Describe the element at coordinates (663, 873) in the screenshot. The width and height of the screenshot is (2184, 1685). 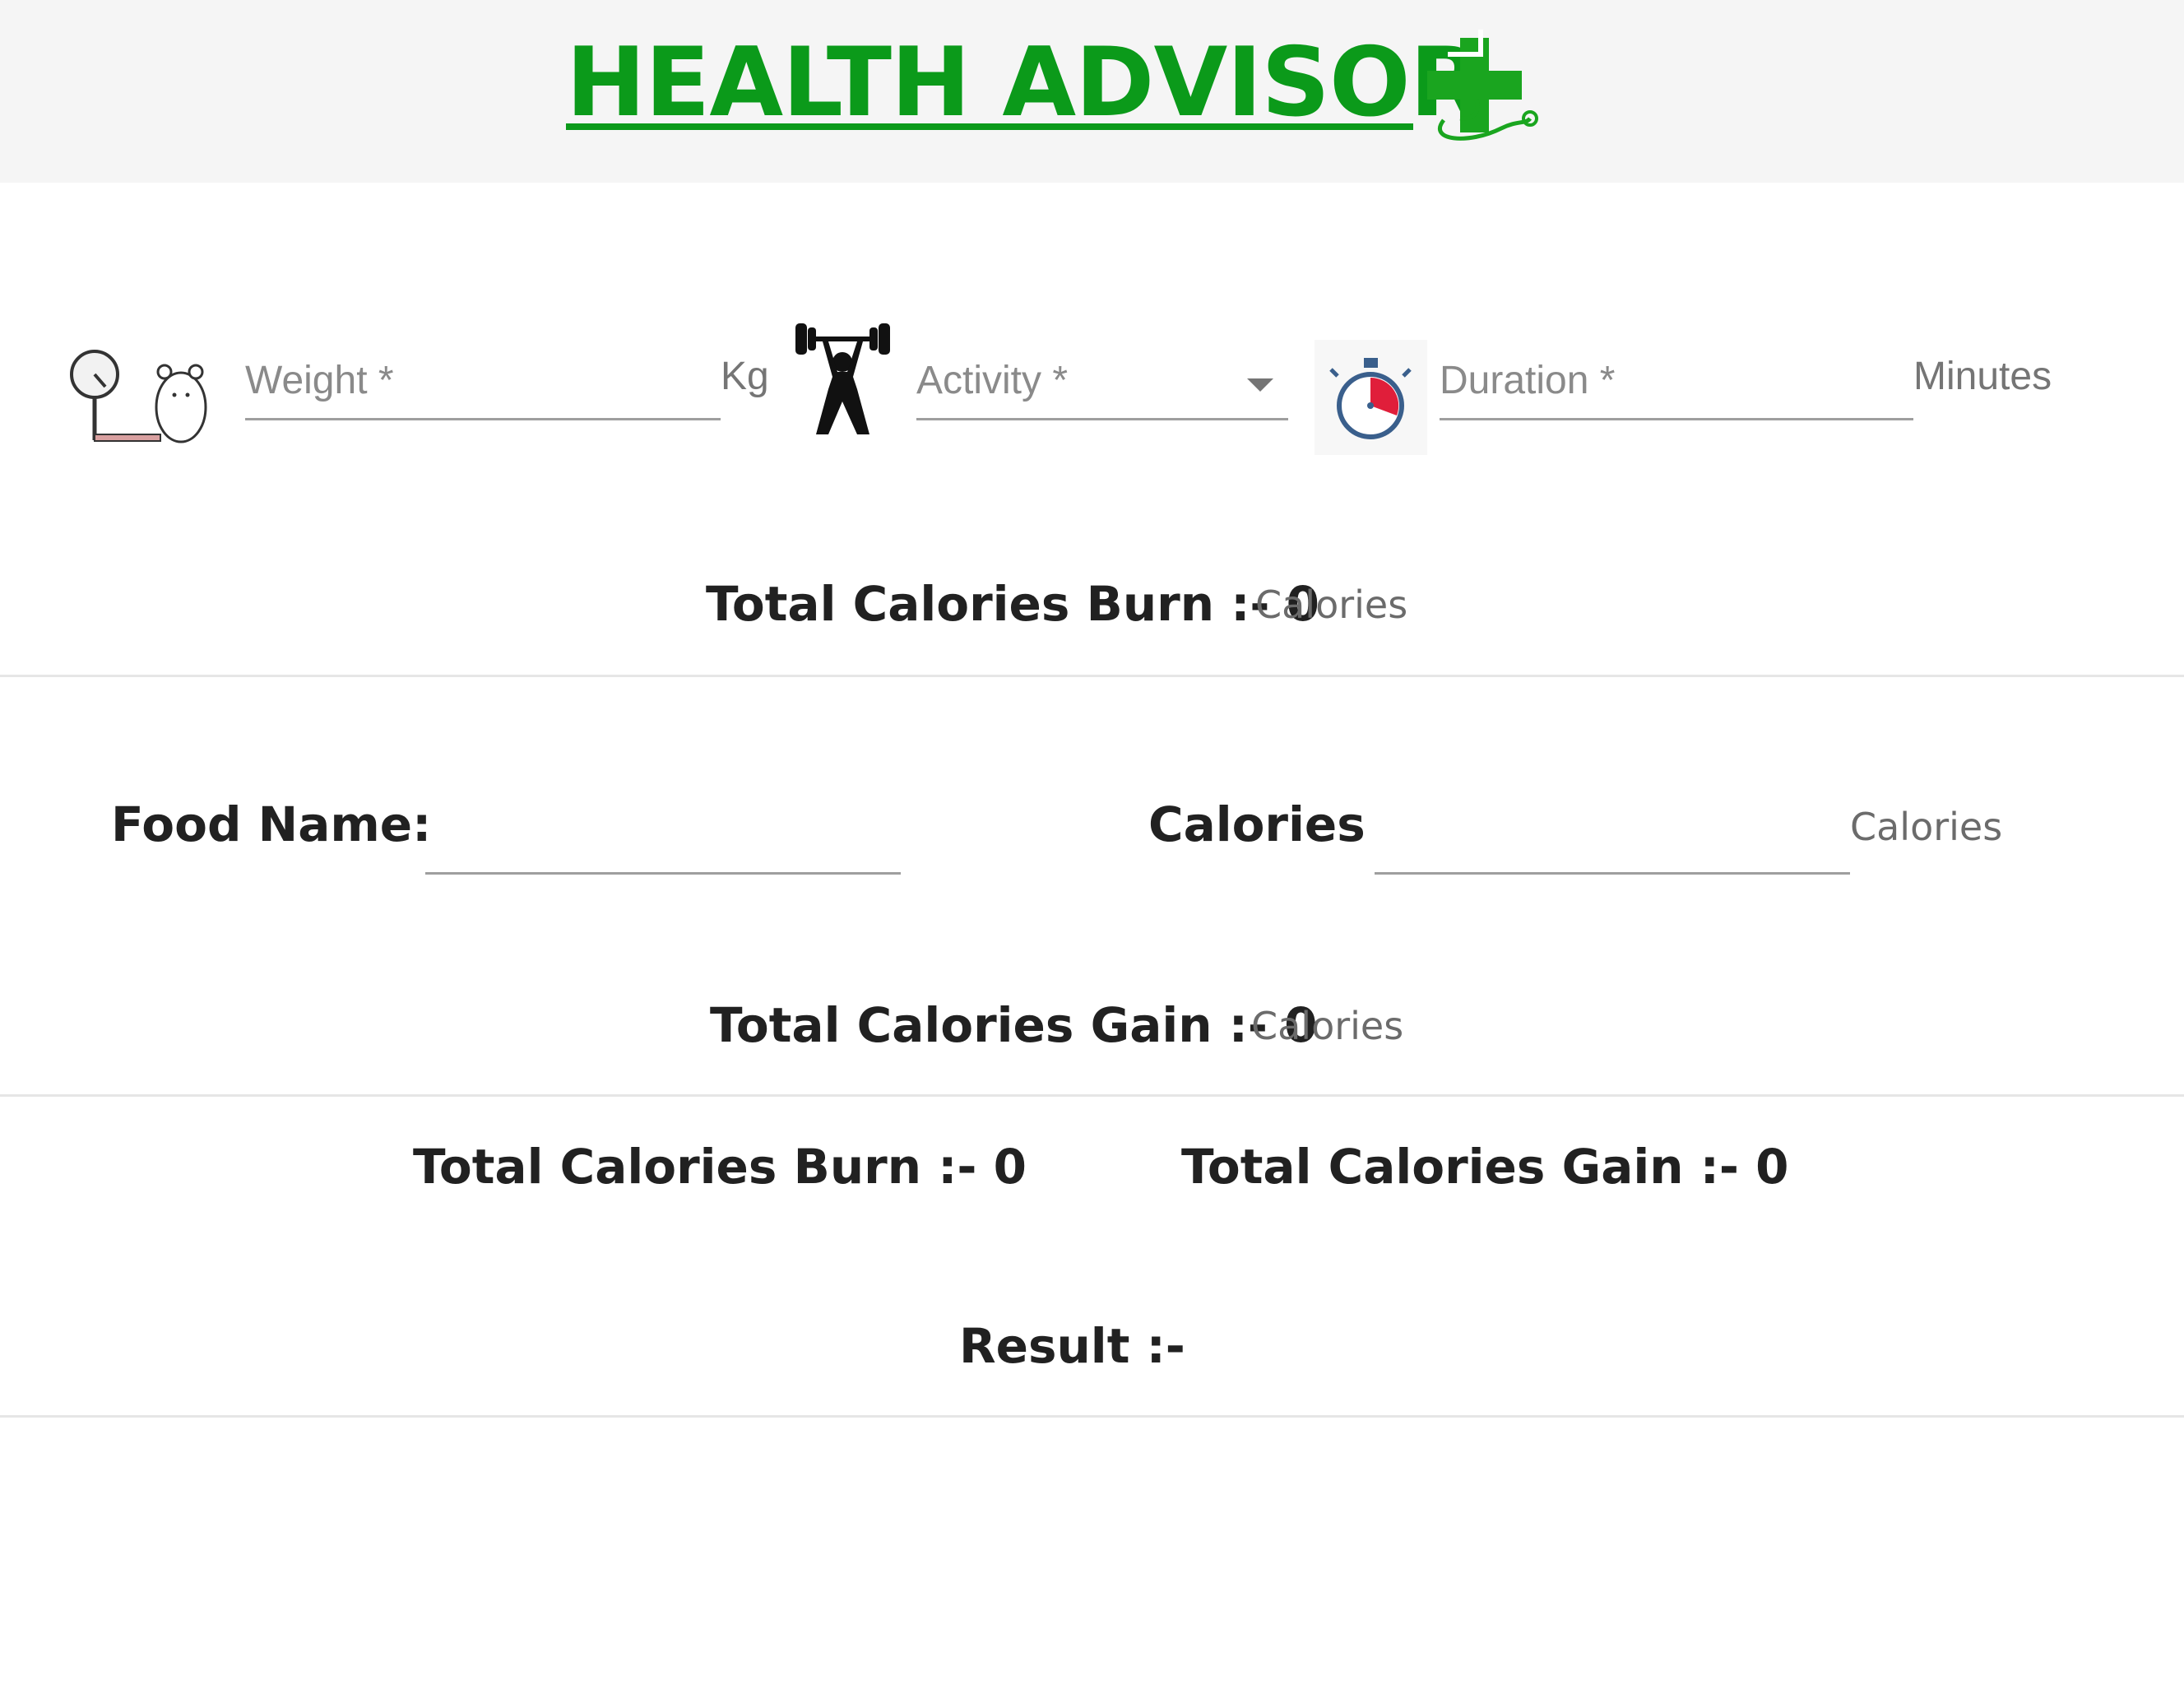
I see `food-name-input` at that location.